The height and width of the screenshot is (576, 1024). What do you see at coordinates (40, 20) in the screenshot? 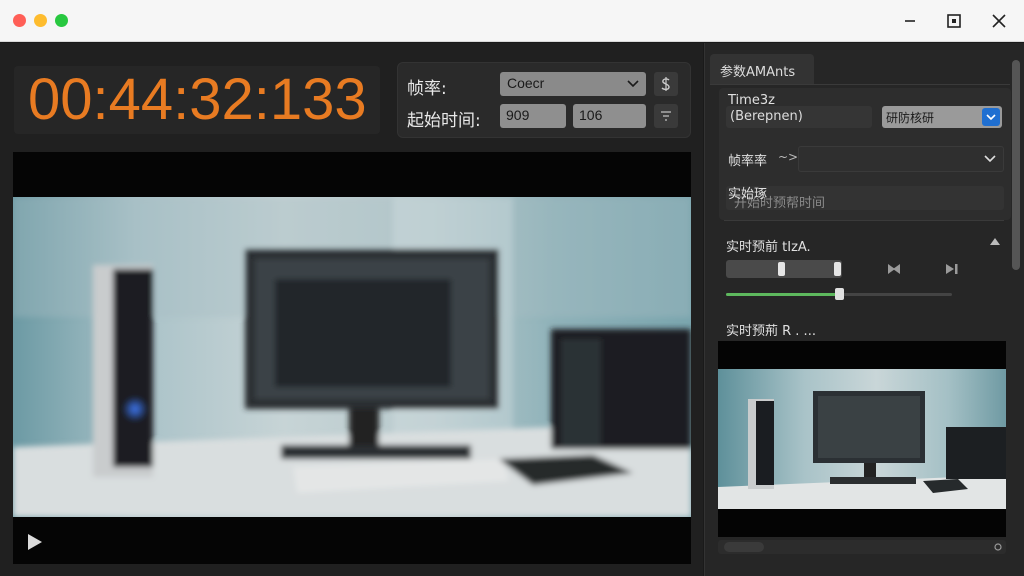
I see `minimize-traffic-light` at bounding box center [40, 20].